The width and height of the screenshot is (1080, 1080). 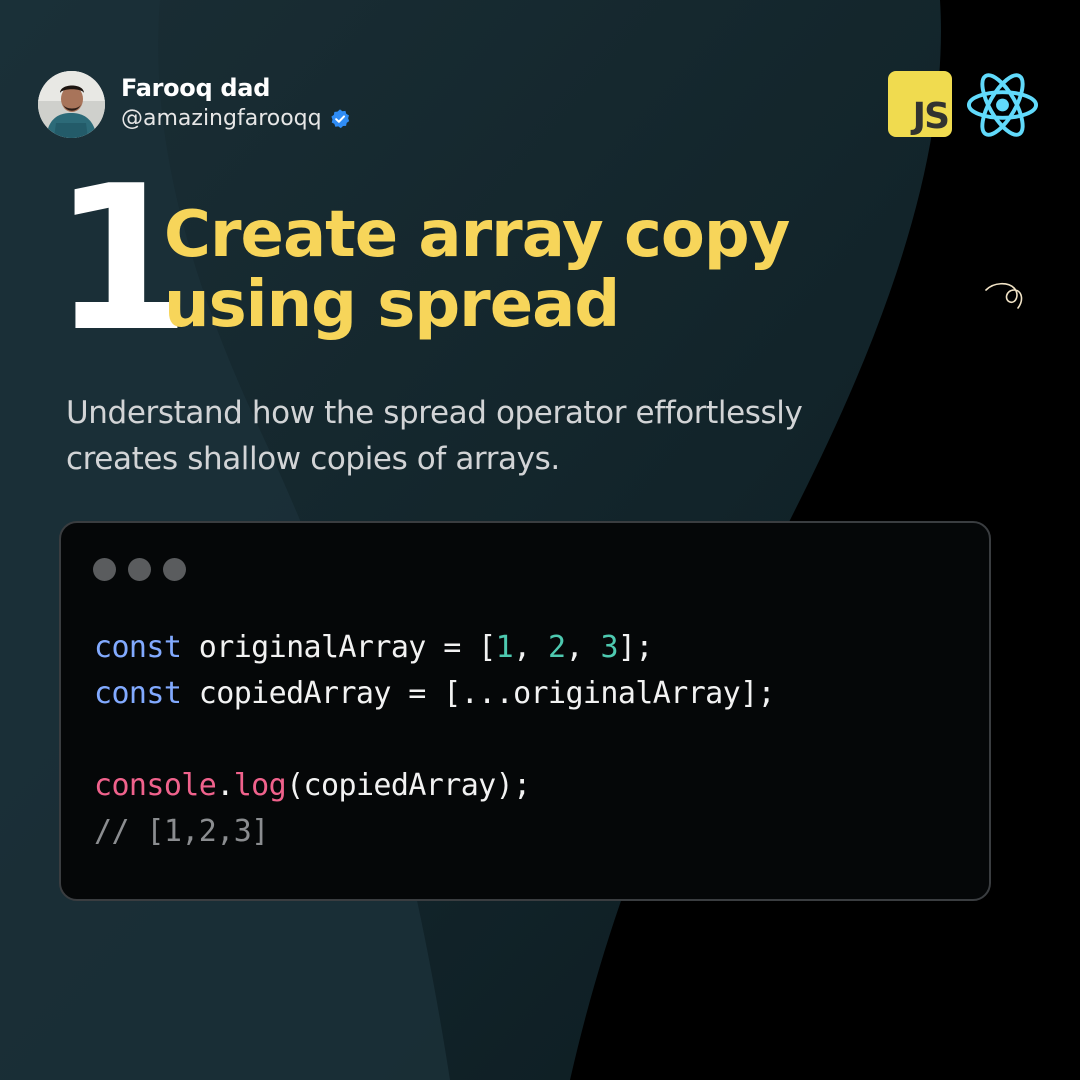 What do you see at coordinates (260, 785) in the screenshot?
I see `code-method: log` at bounding box center [260, 785].